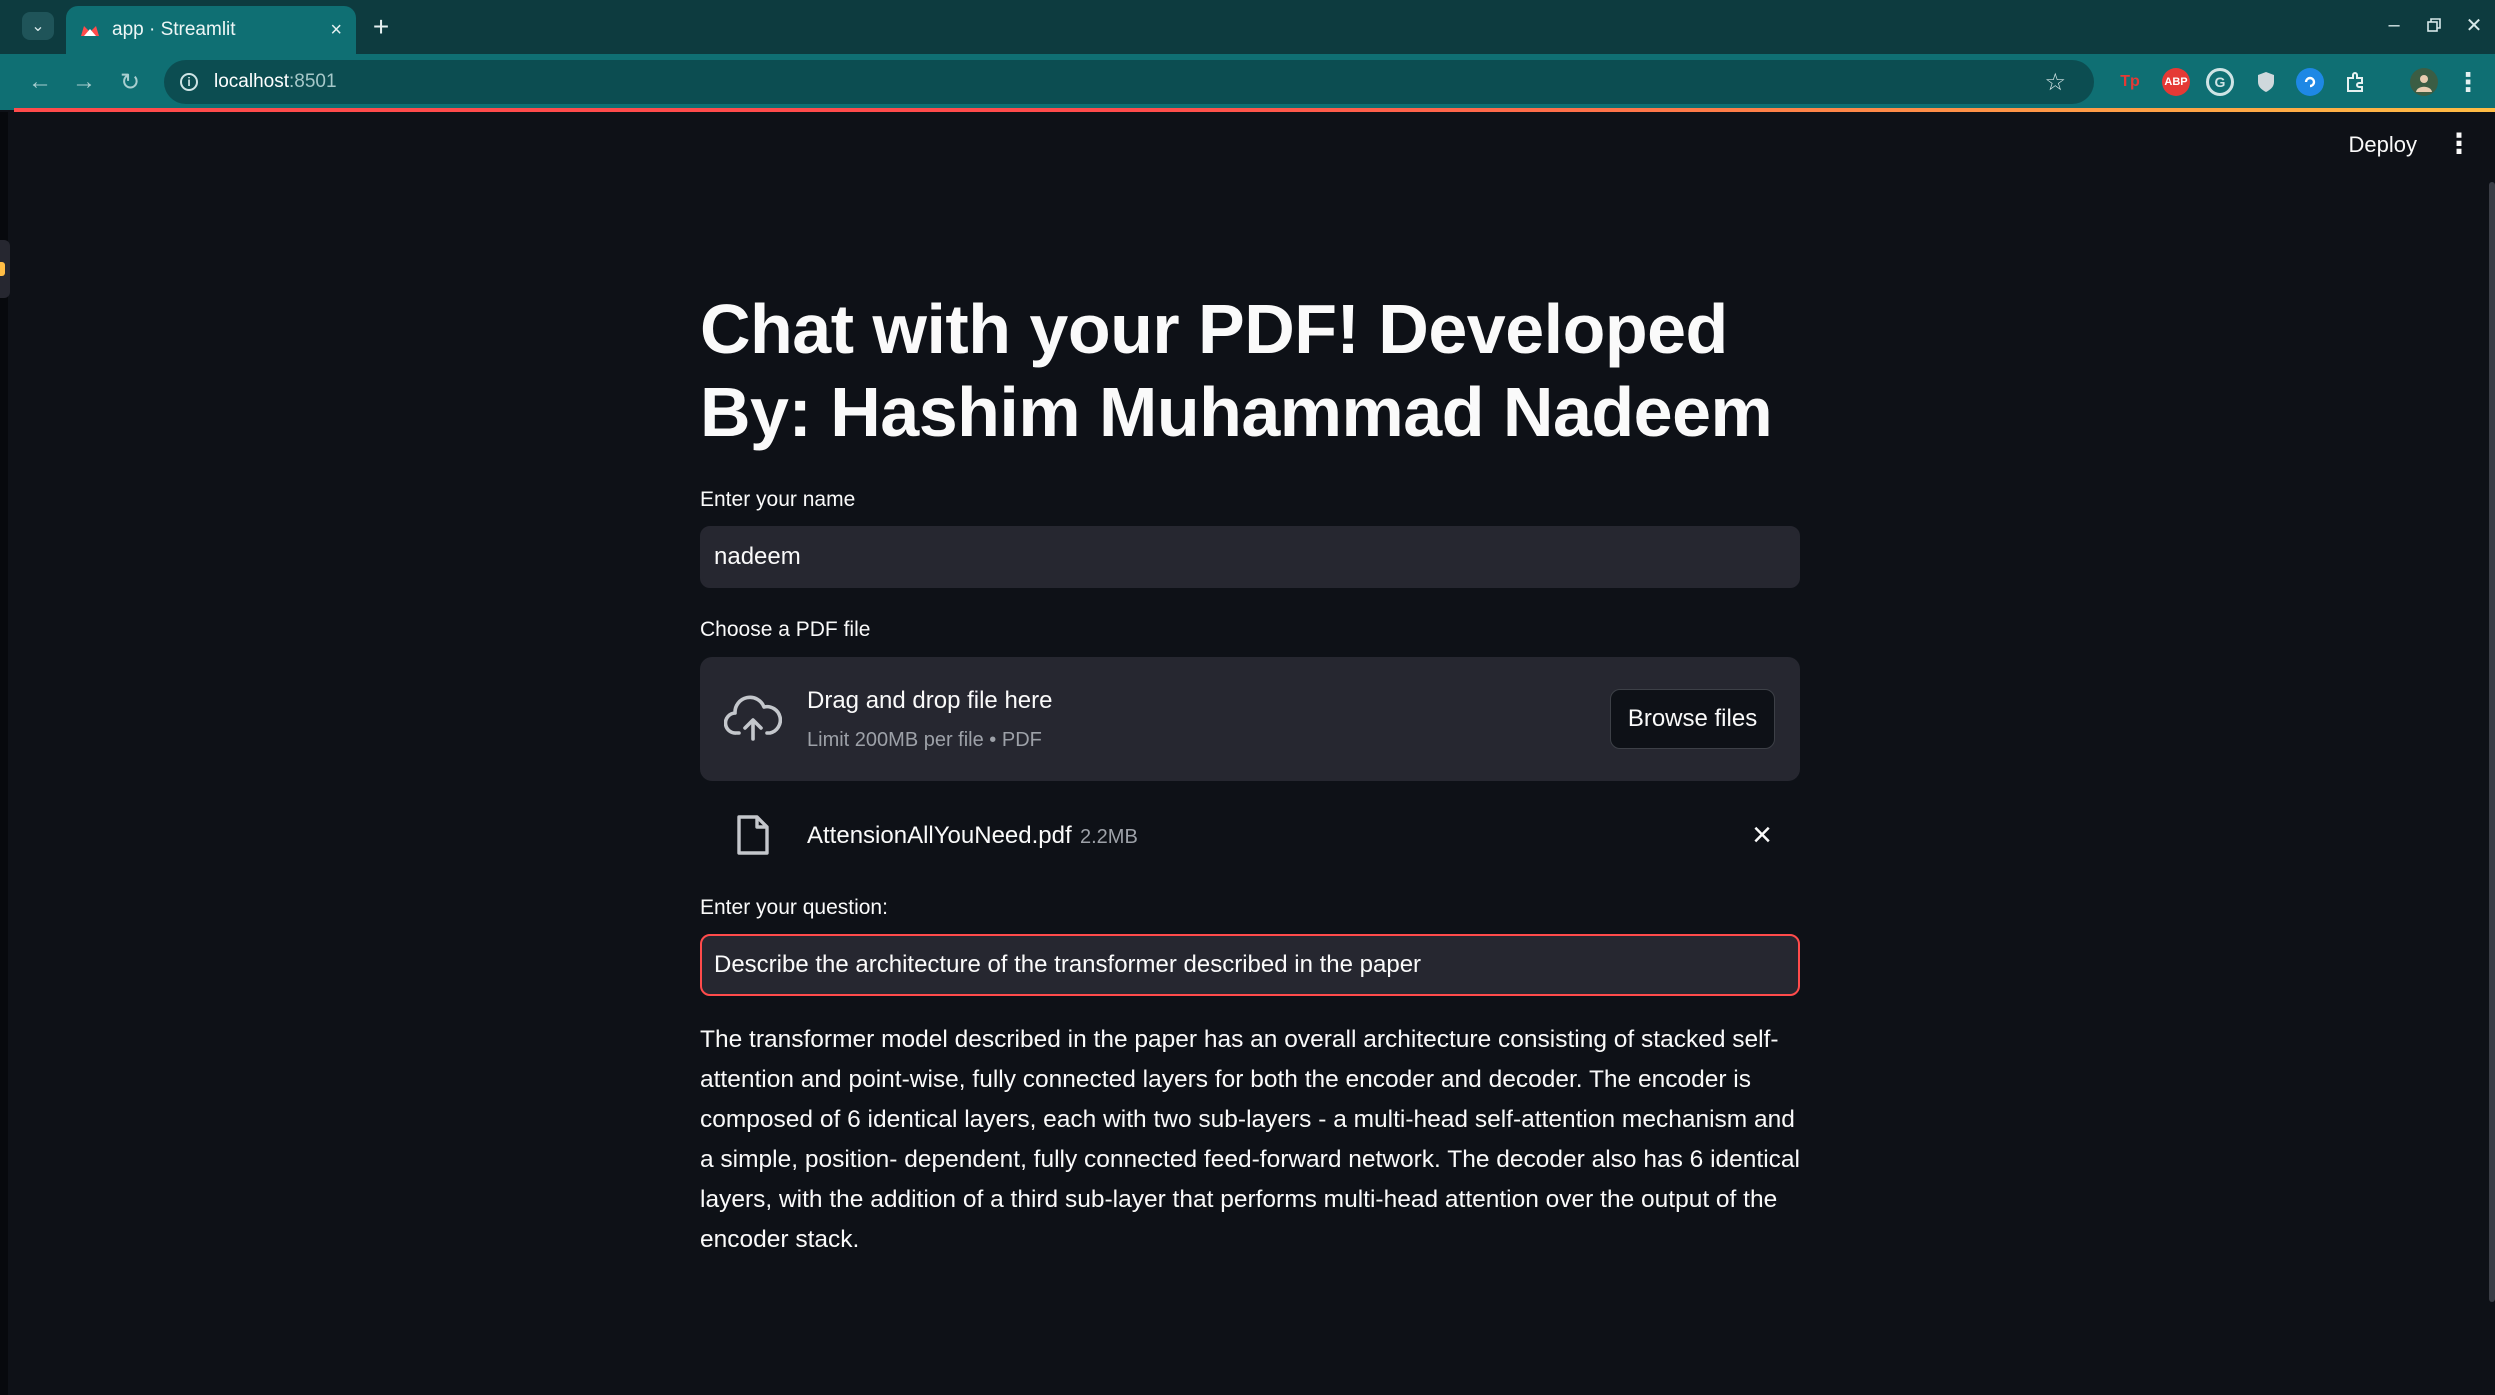 Image resolution: width=2495 pixels, height=1395 pixels. Describe the element at coordinates (40, 82) in the screenshot. I see `back-arrow-icon: ←` at that location.